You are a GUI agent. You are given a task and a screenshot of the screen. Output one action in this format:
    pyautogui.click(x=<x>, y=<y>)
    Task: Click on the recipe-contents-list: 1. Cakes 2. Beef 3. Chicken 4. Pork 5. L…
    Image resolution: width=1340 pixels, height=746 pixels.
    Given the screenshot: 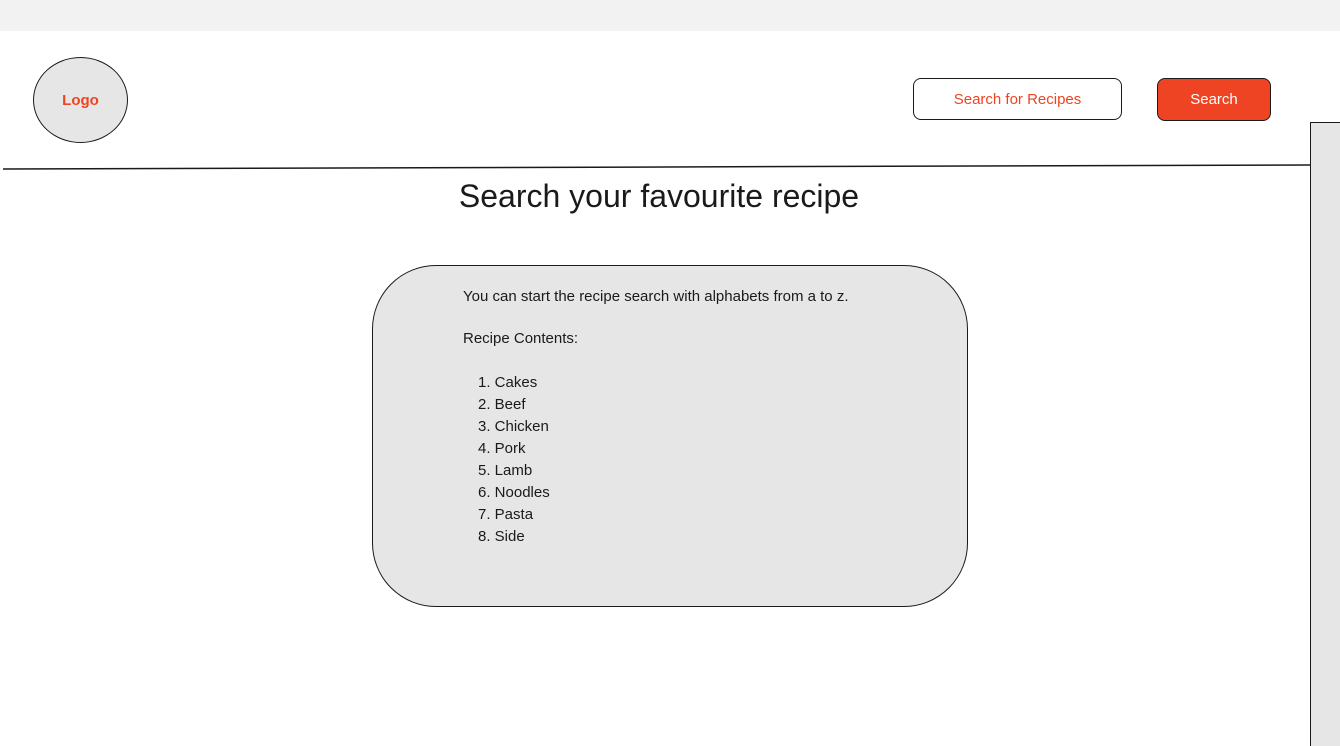 What is the action you would take?
    pyautogui.click(x=506, y=460)
    